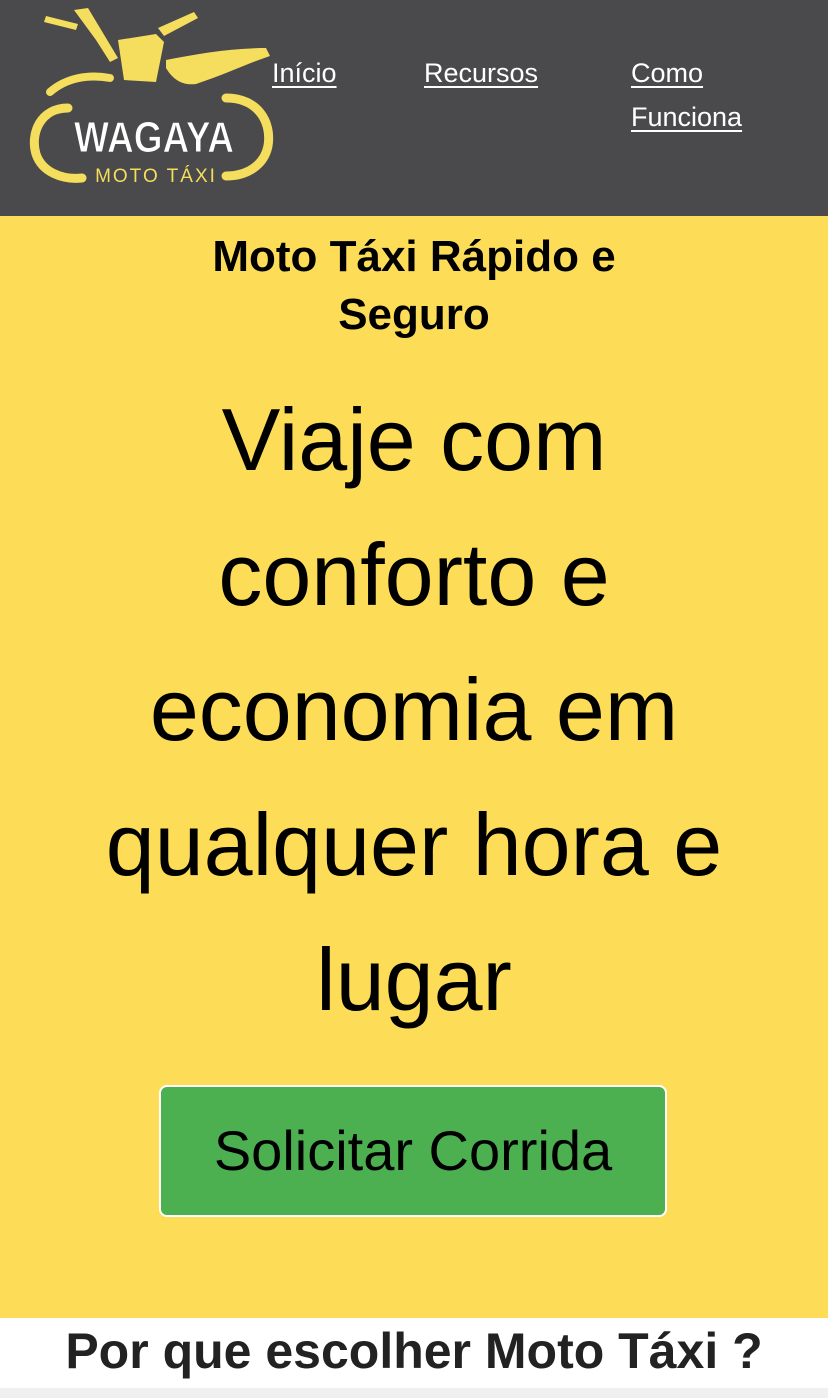 This screenshot has width=828, height=1398. Describe the element at coordinates (481, 73) in the screenshot. I see `nav-link-recursos: Recursos` at that location.